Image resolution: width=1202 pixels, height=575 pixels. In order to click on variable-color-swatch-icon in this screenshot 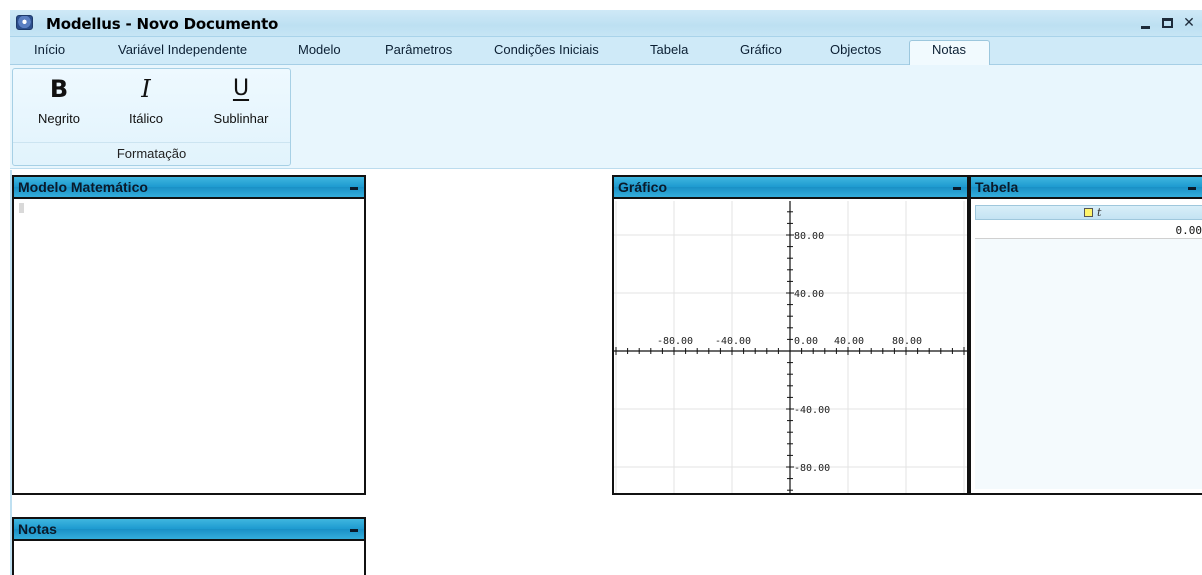, I will do `click(1088, 212)`.